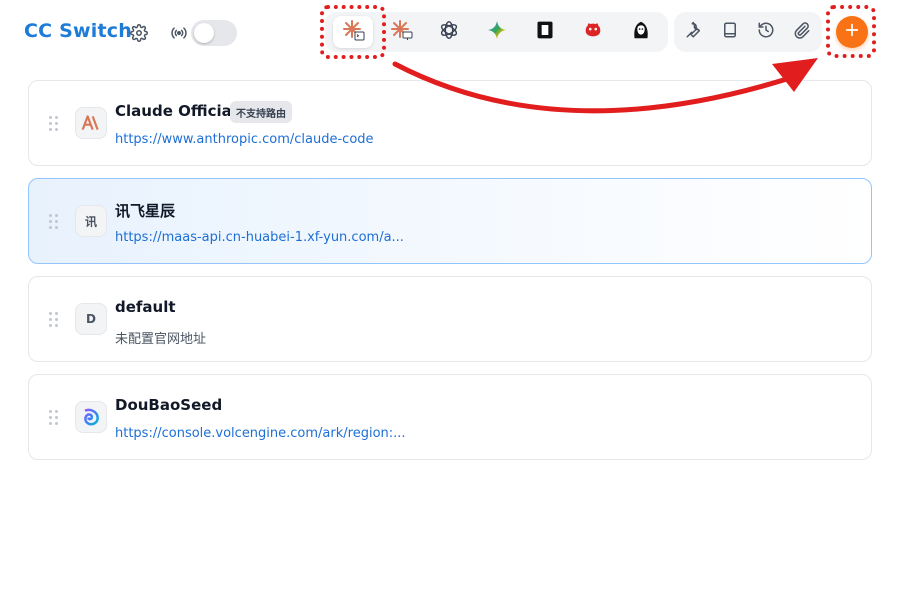  Describe the element at coordinates (450, 319) in the screenshot. I see `provider-card: D default 未配置官网地址` at that location.